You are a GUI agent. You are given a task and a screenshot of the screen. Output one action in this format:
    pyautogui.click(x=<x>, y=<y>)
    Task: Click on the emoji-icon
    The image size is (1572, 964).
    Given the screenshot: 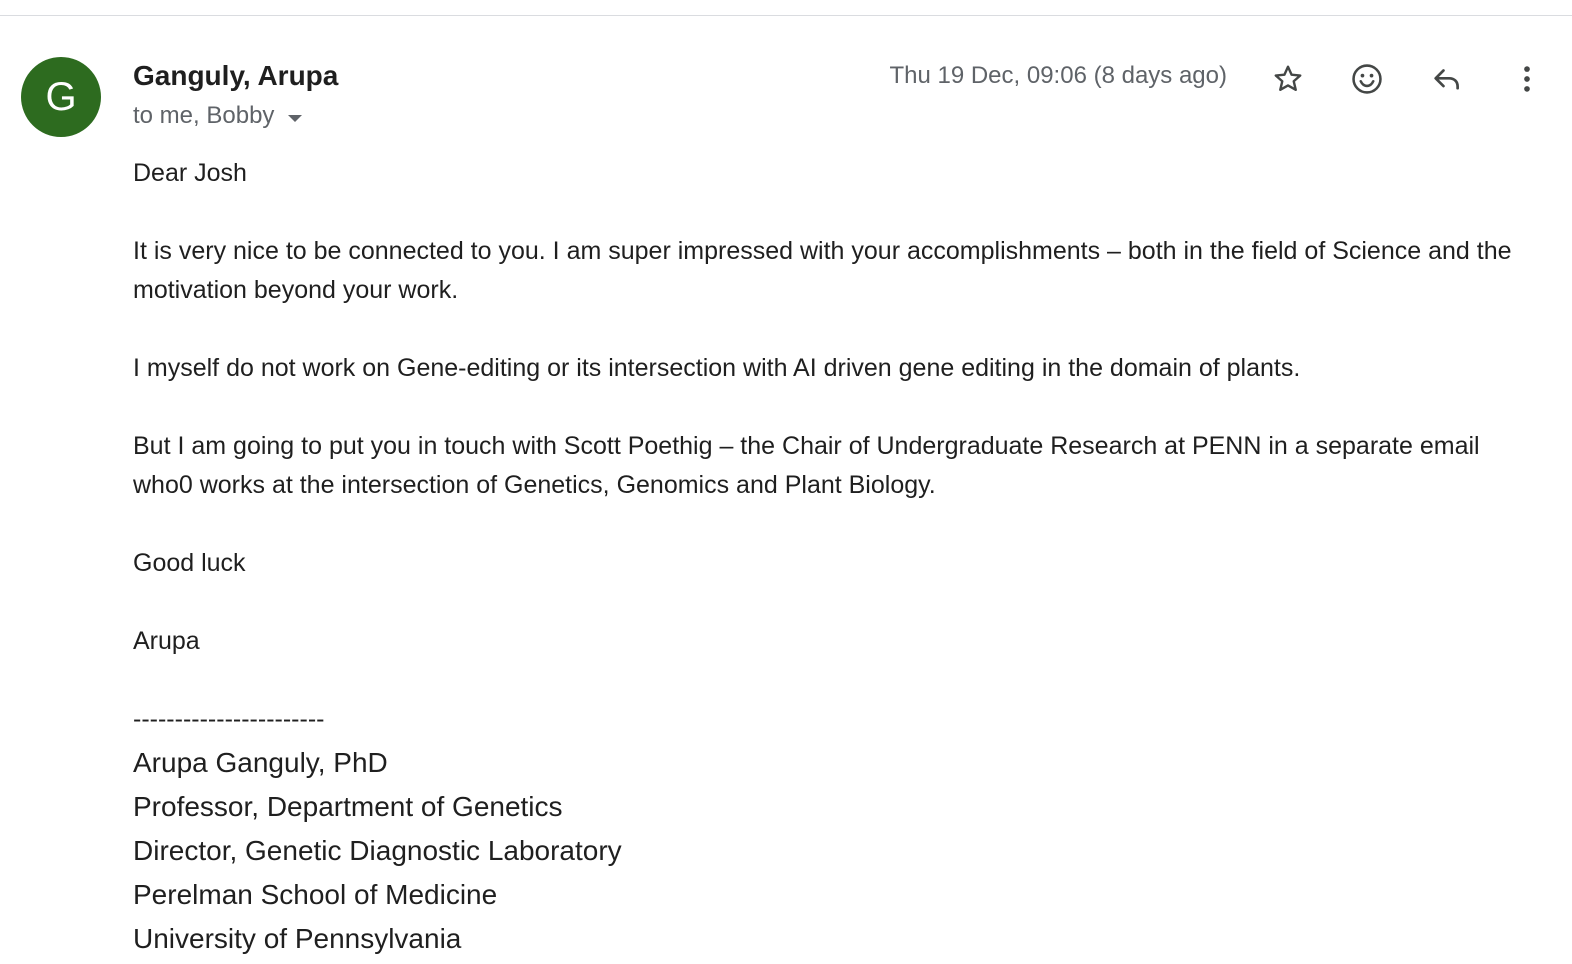 What is the action you would take?
    pyautogui.click(x=1367, y=79)
    